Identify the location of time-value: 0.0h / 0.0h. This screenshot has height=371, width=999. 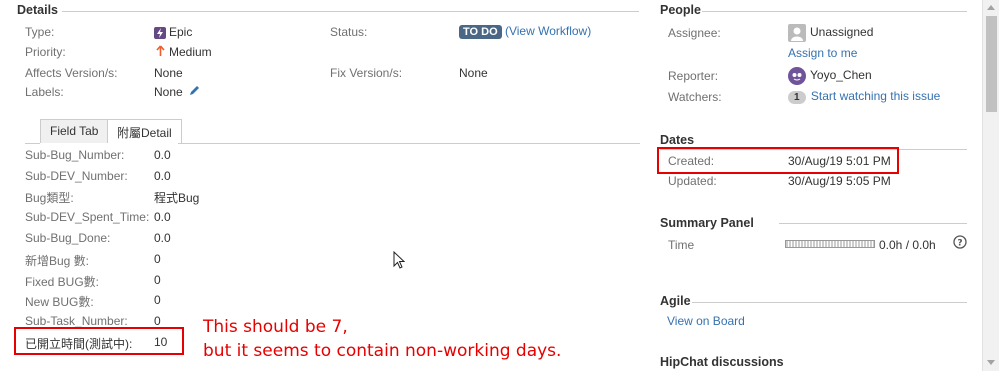
(907, 245).